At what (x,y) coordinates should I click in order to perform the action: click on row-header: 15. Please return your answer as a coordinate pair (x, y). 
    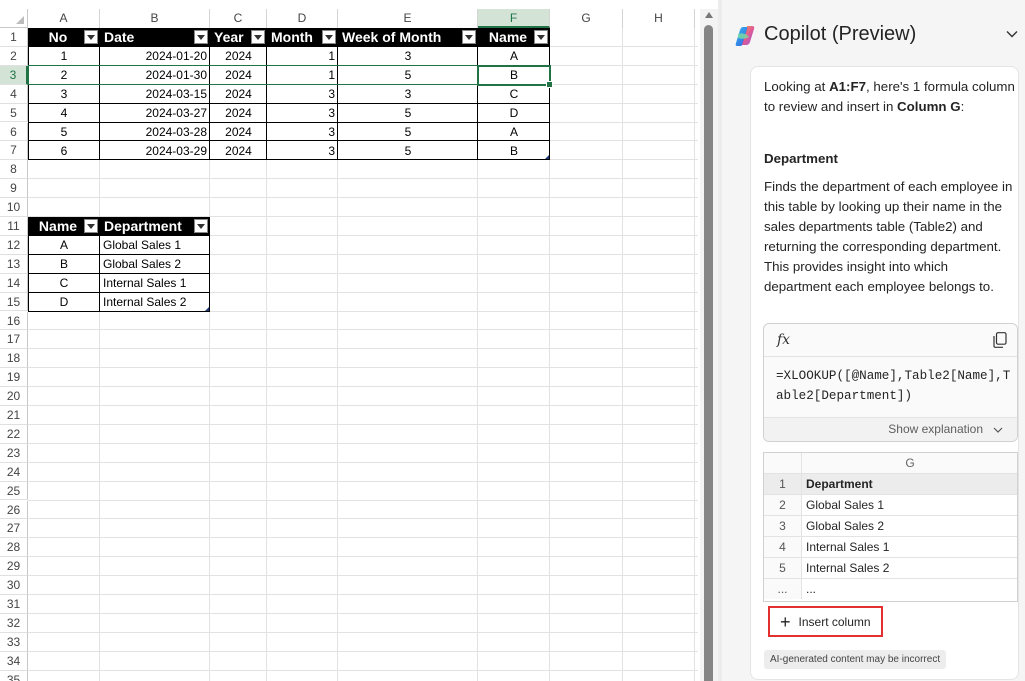
    Looking at the image, I should click on (14, 302).